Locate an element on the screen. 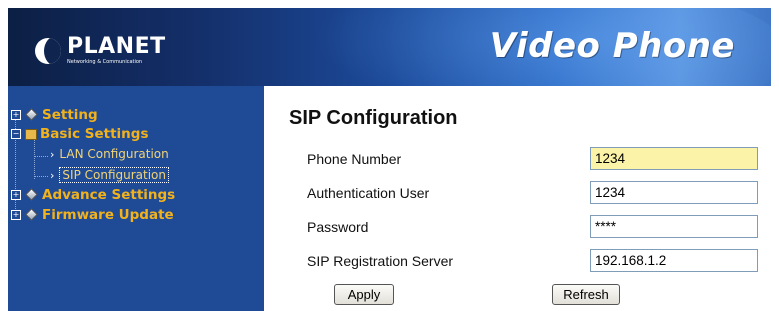  apply-button: Apply is located at coordinates (364, 294).